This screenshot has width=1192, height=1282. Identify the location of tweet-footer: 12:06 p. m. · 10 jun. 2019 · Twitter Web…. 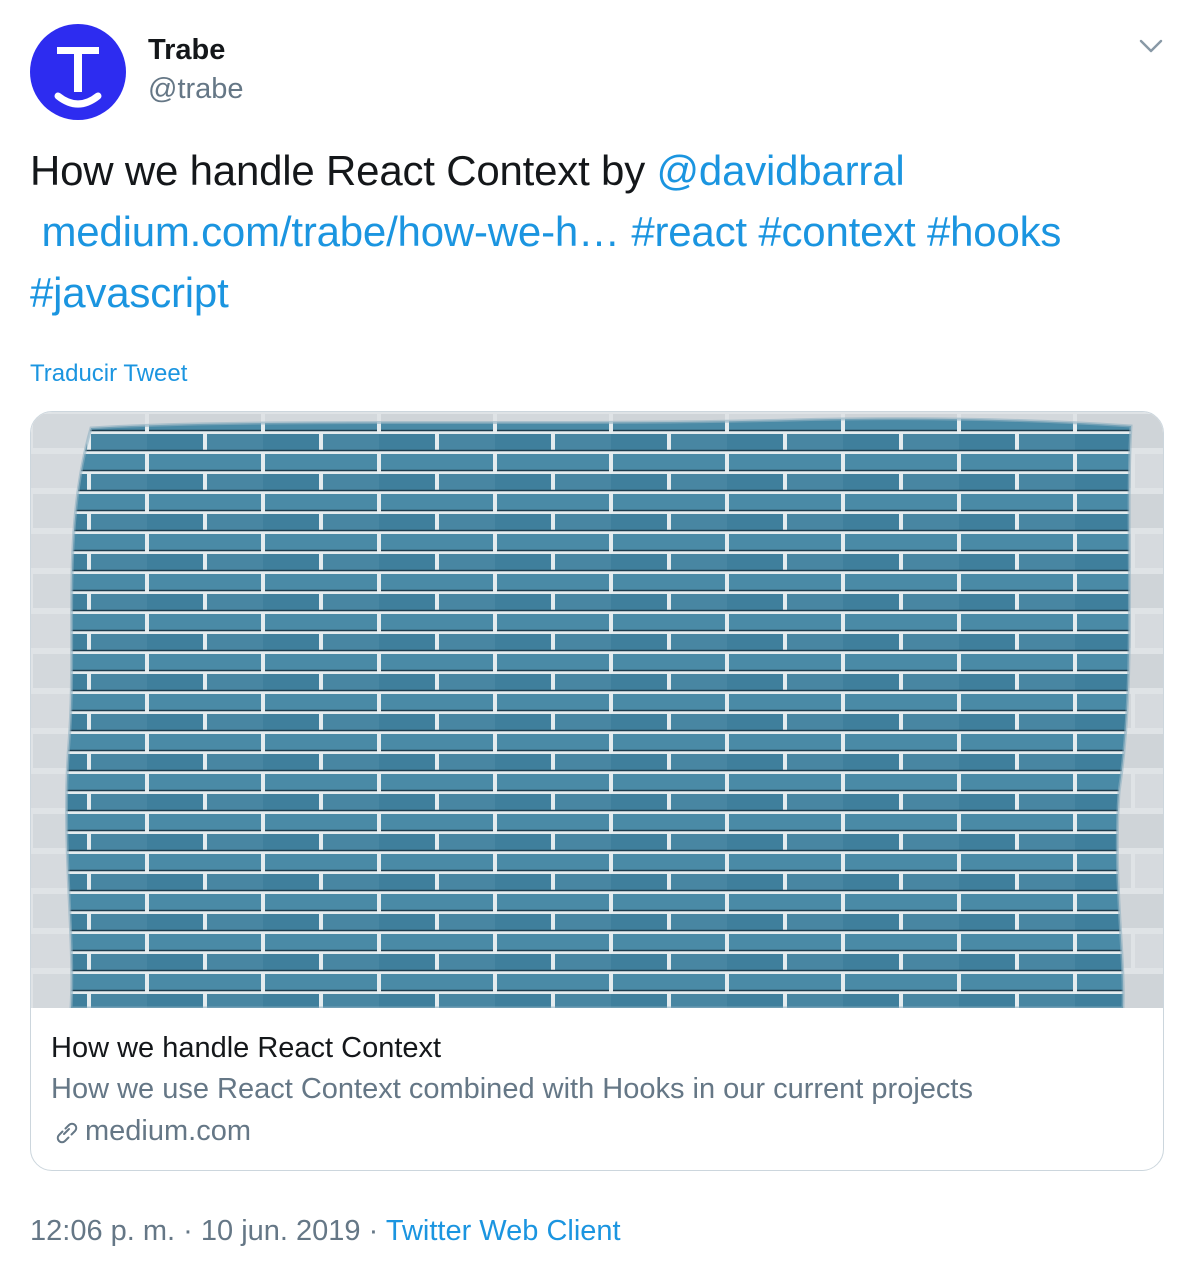
(325, 1231).